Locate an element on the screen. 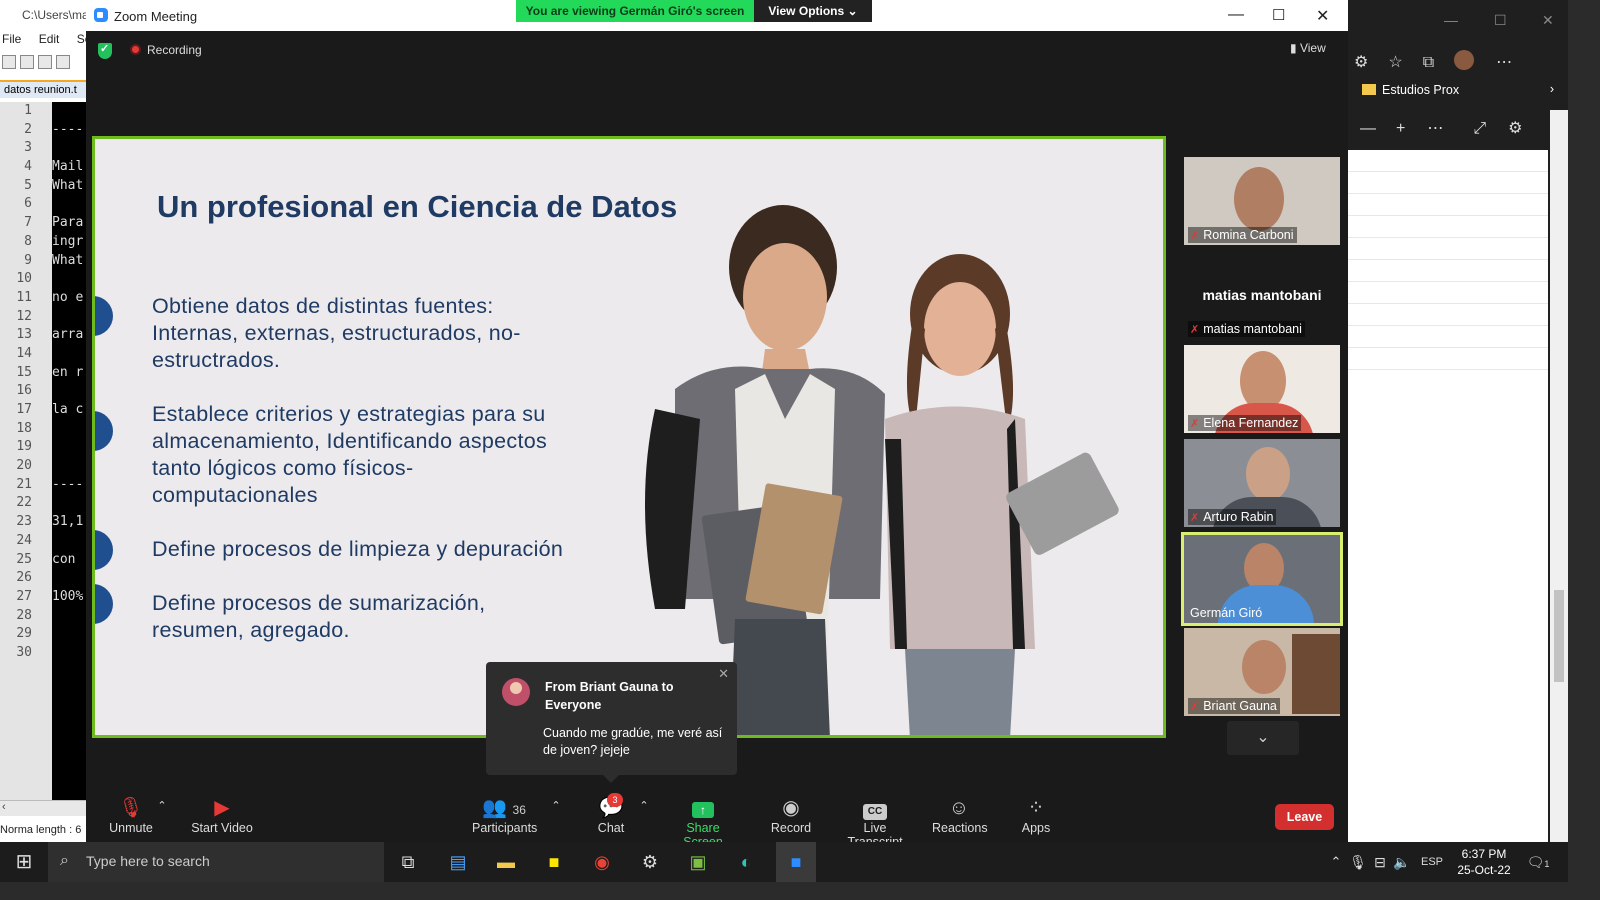 Image resolution: width=1600 pixels, height=900 pixels. record-icon: ◉ is located at coordinates (791, 808).